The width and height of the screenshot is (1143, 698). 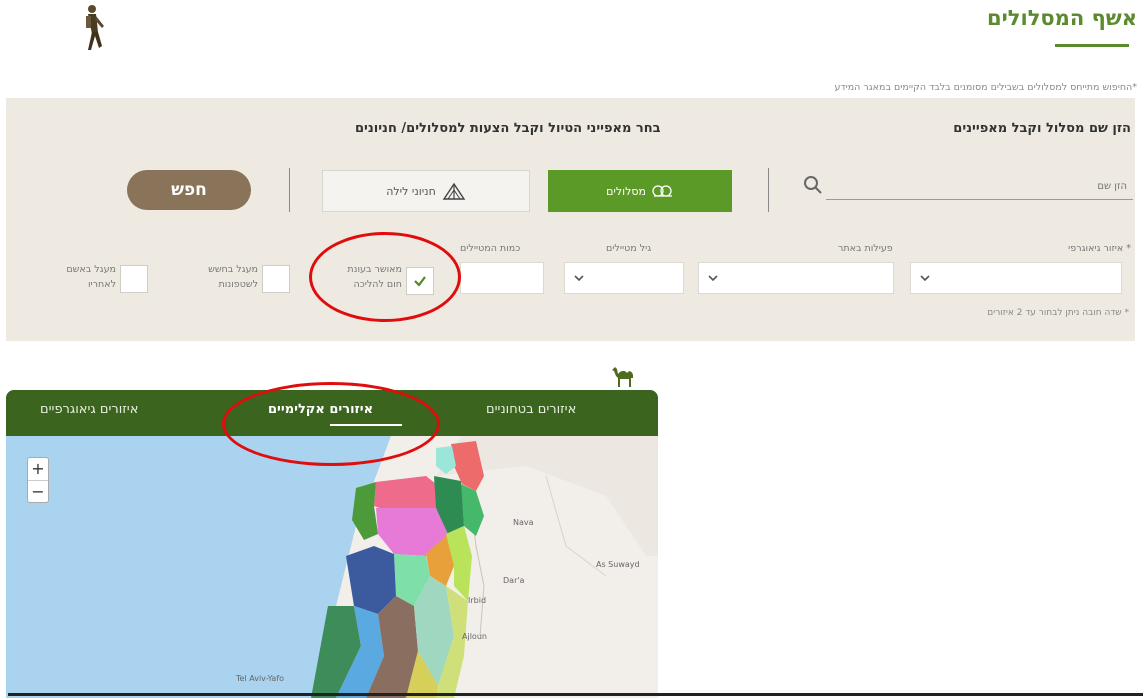 I want to click on camel-icon, so click(x=622, y=377).